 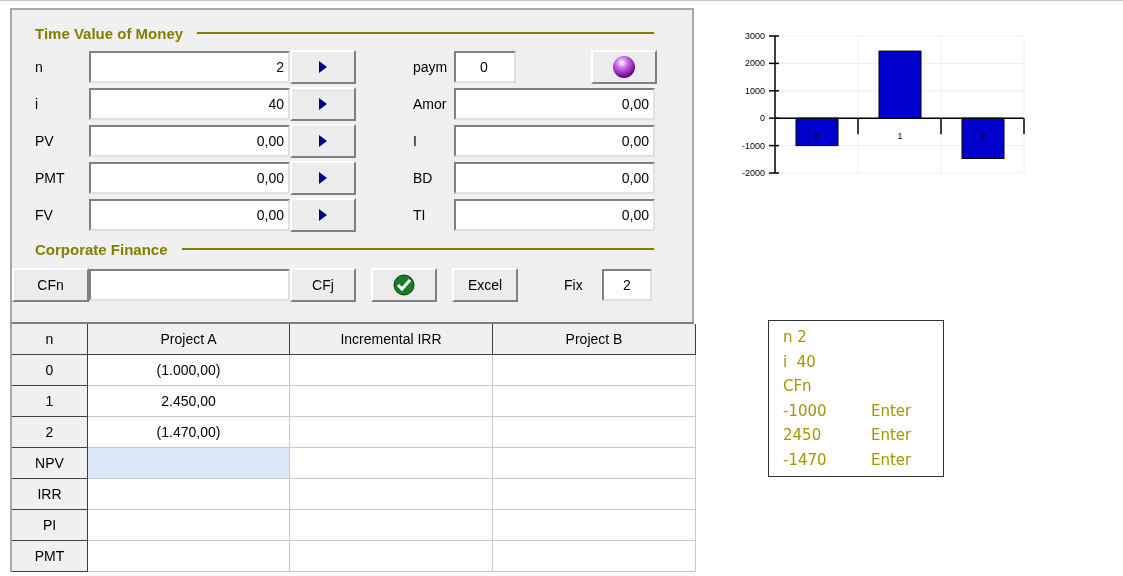 What do you see at coordinates (189, 67) in the screenshot?
I see `input-field: 2` at bounding box center [189, 67].